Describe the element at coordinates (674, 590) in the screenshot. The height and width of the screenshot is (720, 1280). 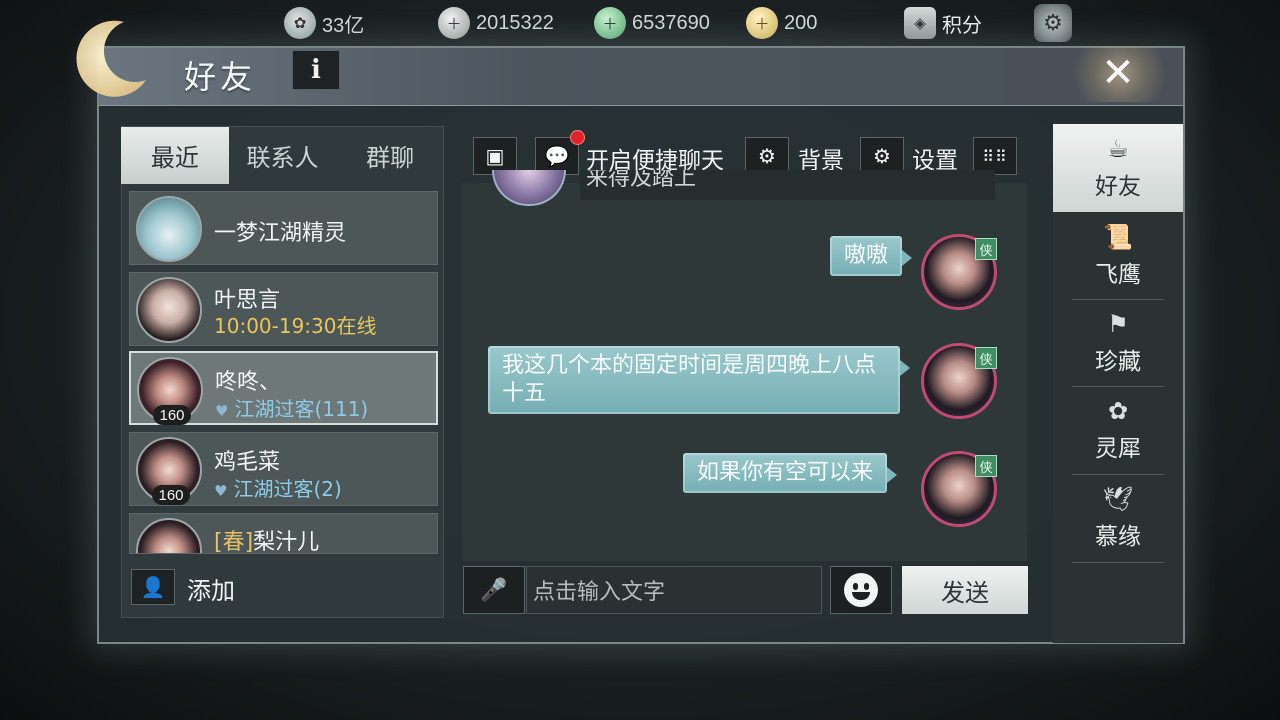
I see `chat-input: 点击输入文字` at that location.